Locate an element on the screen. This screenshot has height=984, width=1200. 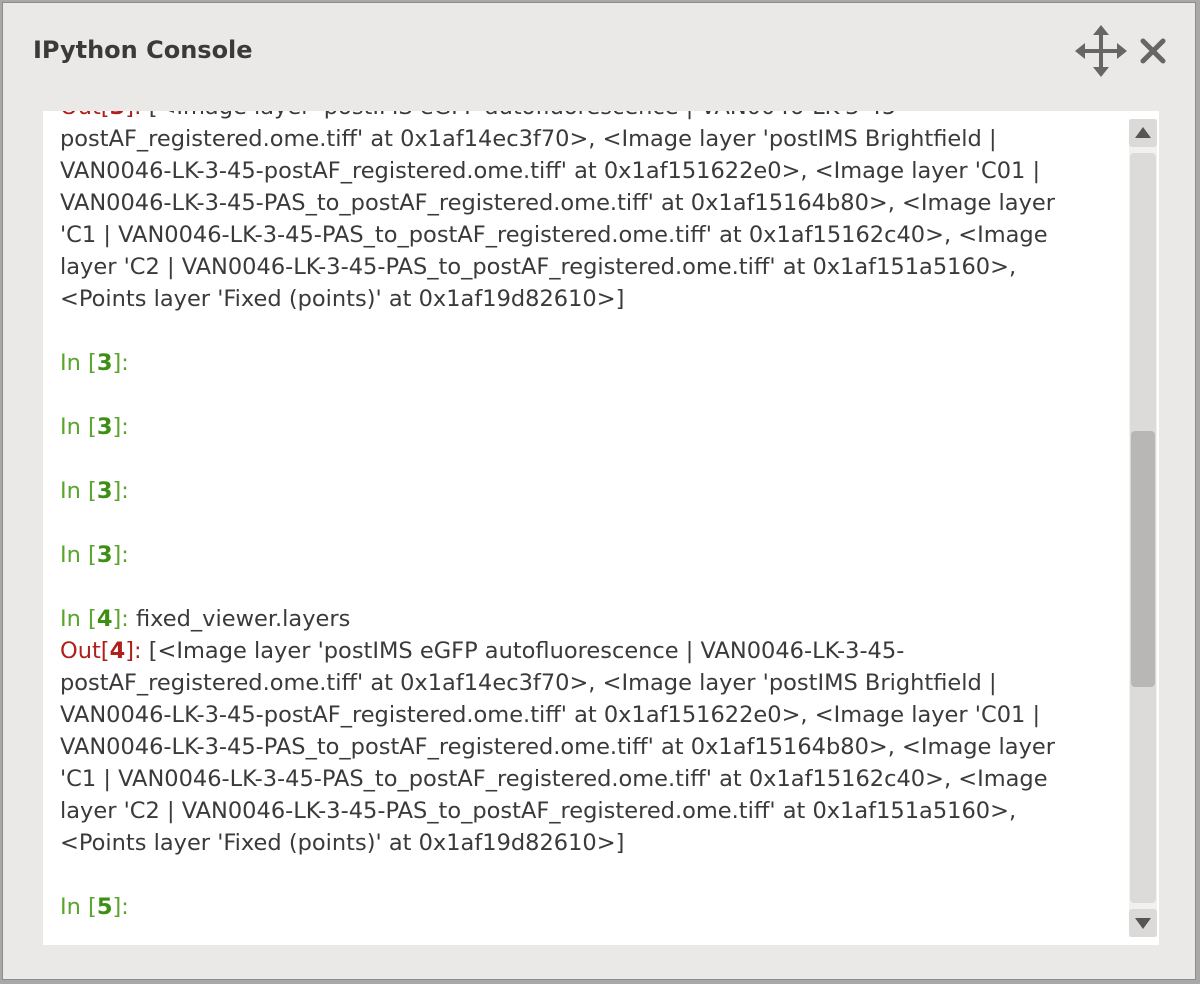
title-bar: IPython Console is located at coordinates (599, 53).